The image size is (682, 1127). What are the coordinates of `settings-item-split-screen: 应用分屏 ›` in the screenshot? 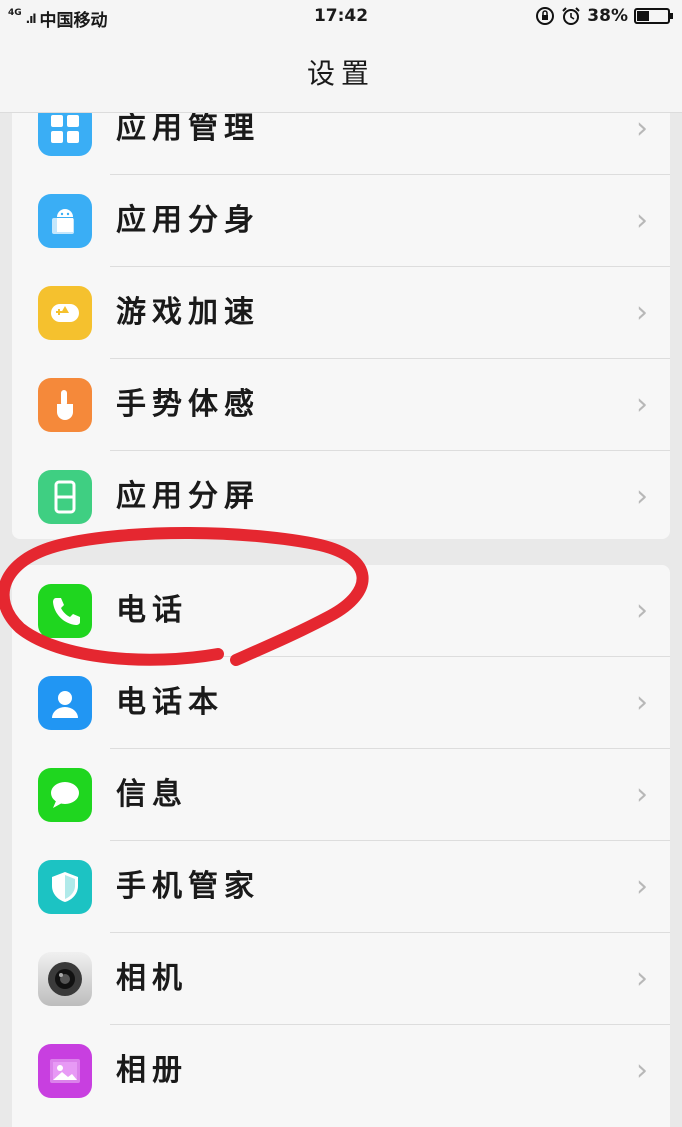 It's located at (341, 495).